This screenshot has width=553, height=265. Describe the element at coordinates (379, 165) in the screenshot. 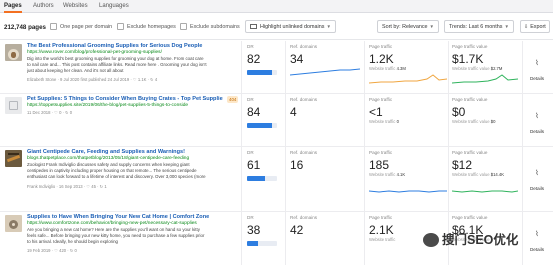

I see `page-traffic-value: 185` at that location.